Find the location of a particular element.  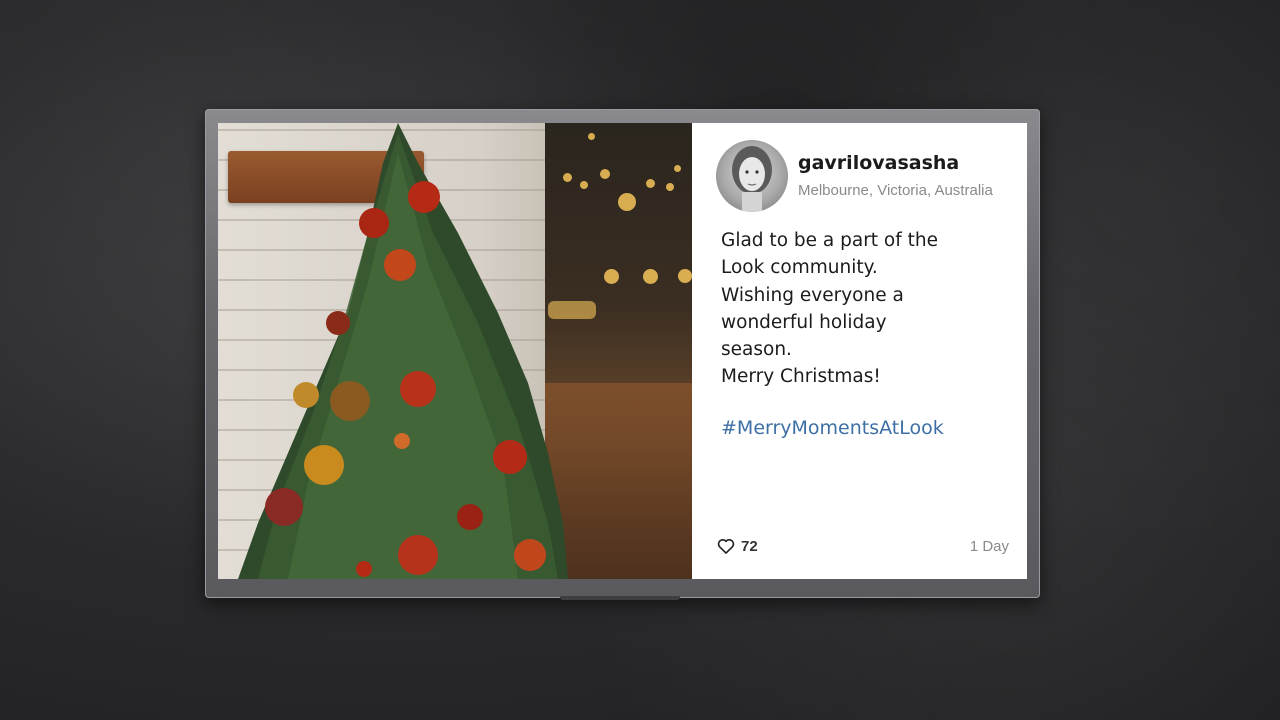

post-timestamp: 1 Day is located at coordinates (989, 546).